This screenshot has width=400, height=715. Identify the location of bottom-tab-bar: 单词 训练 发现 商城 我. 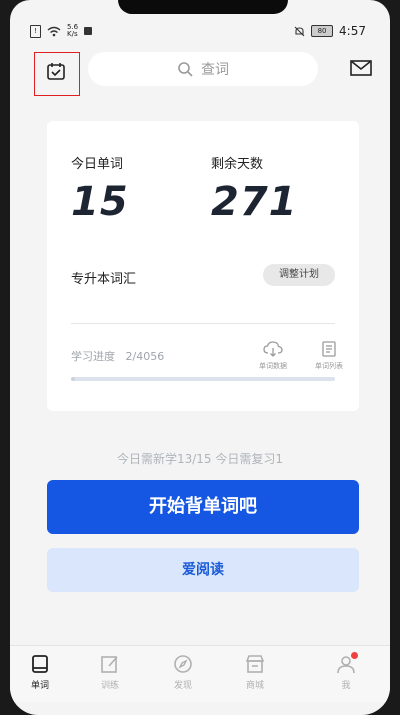
(200, 673).